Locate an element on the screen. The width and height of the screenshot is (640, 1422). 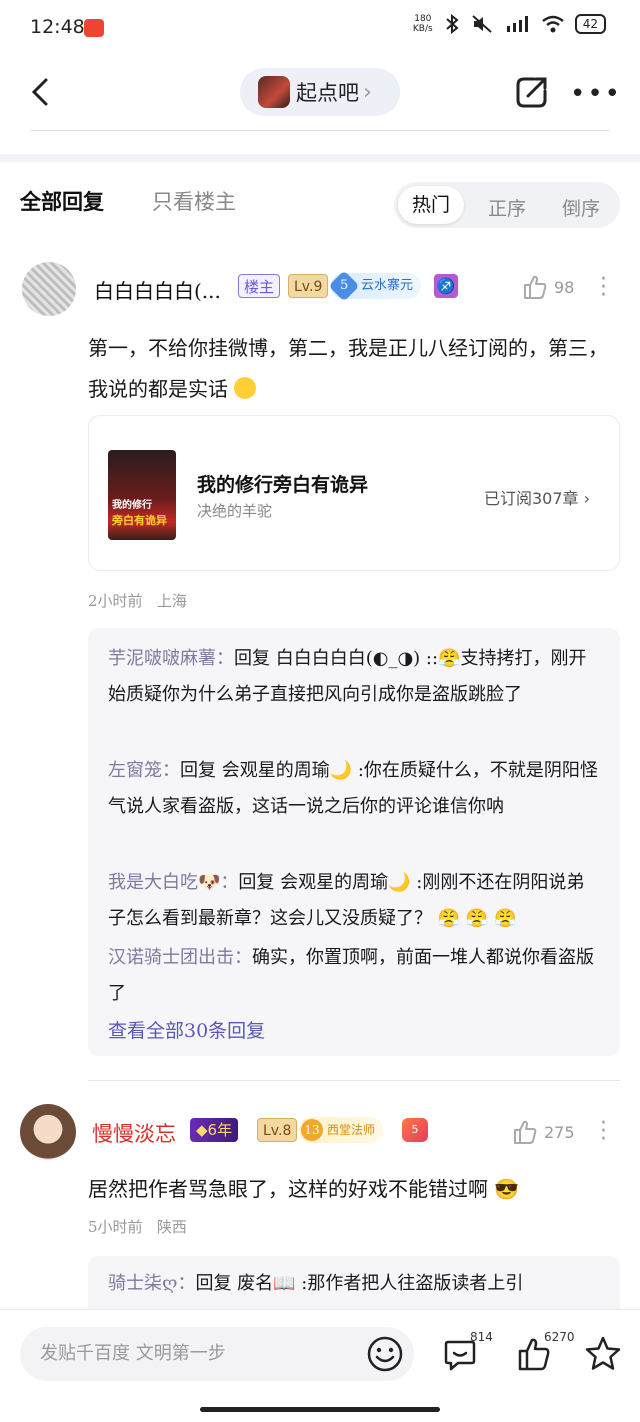
level-badge: Lv.9 is located at coordinates (308, 286).